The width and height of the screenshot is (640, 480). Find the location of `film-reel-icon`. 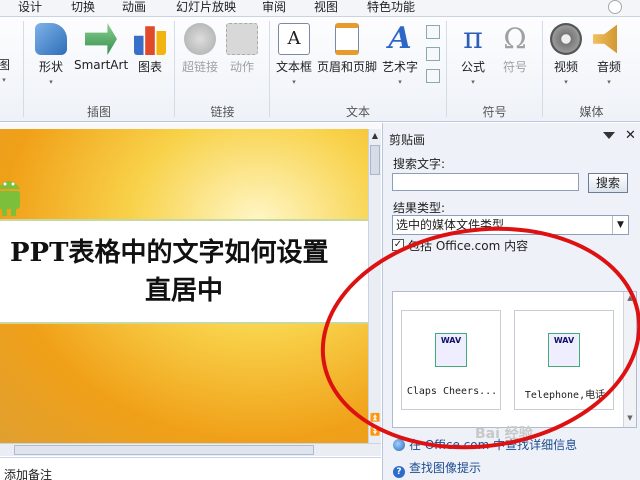

film-reel-icon is located at coordinates (566, 39).